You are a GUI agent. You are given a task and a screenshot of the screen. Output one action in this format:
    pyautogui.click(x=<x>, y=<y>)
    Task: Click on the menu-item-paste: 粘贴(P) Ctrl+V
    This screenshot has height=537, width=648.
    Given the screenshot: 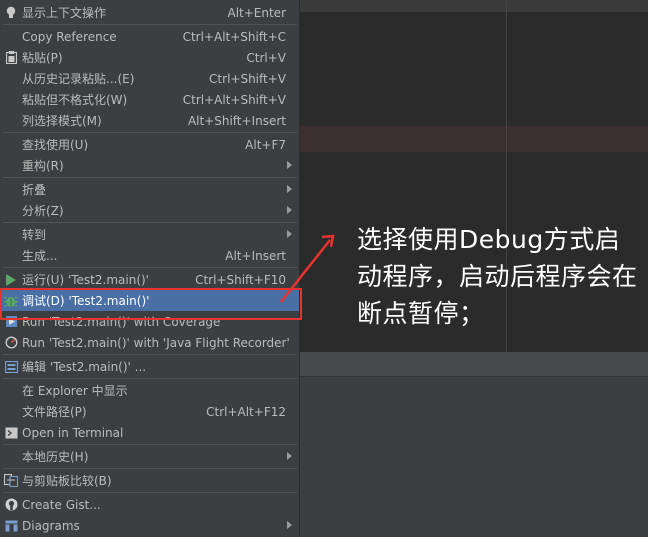 What is the action you would take?
    pyautogui.click(x=149, y=57)
    